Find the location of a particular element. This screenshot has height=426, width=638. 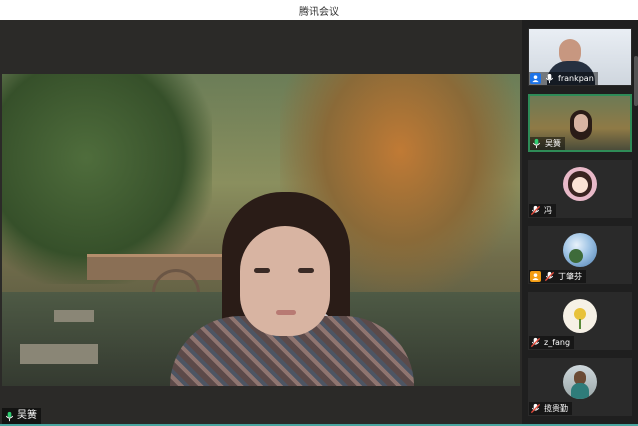

sidebar-scrollbar is located at coordinates (636, 81).